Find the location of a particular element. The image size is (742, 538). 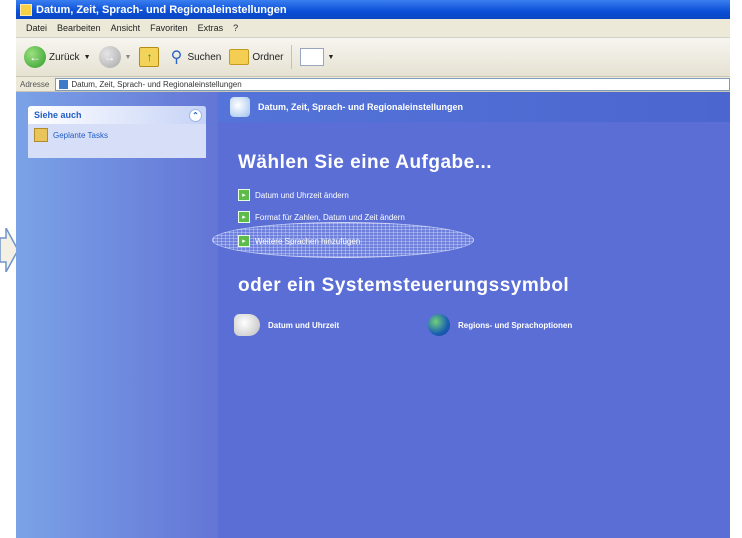

sidebar-item-label: Geplante Tasks is located at coordinates (80, 135).